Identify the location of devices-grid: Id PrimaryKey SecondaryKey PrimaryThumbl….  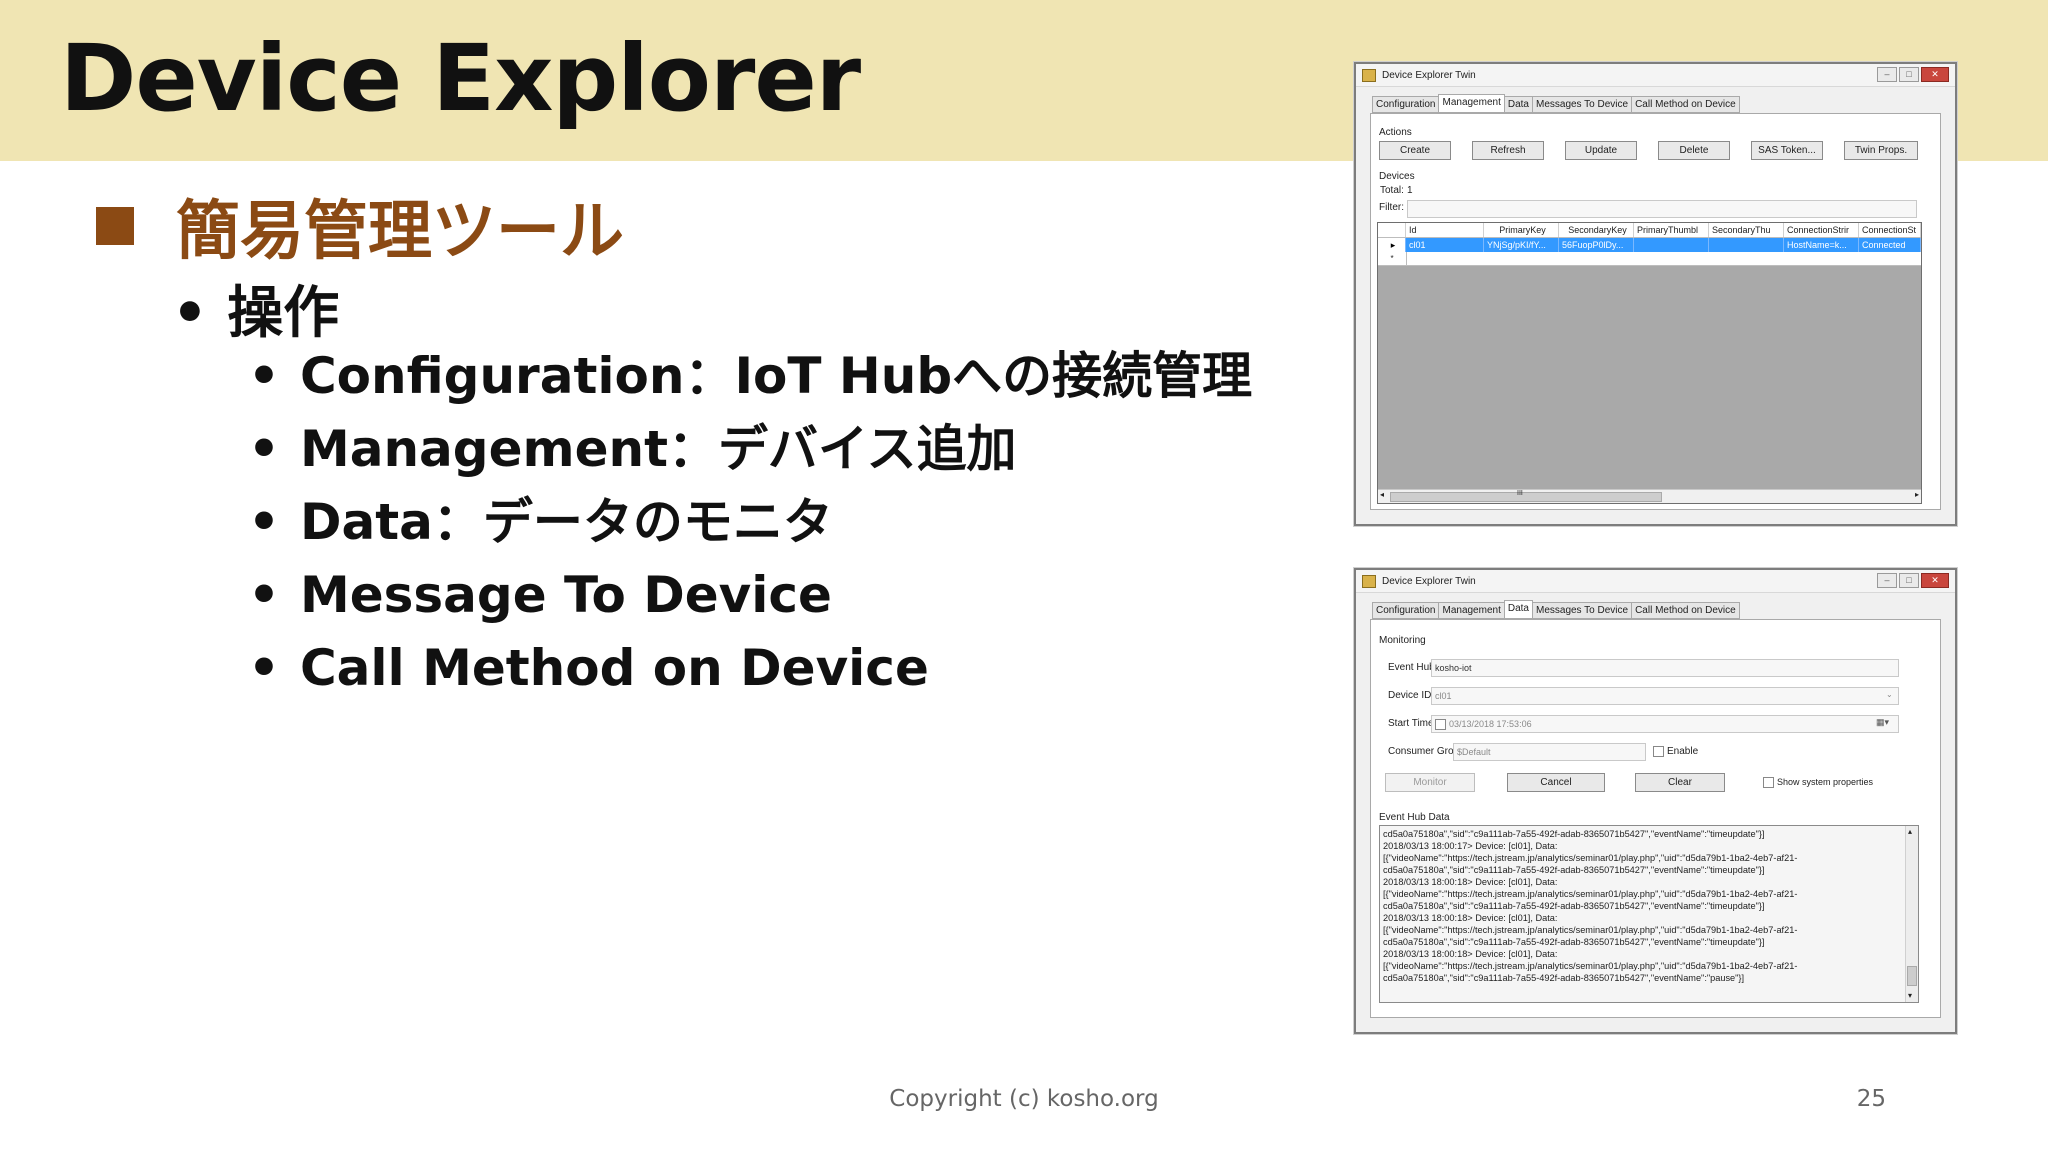
(1649, 363).